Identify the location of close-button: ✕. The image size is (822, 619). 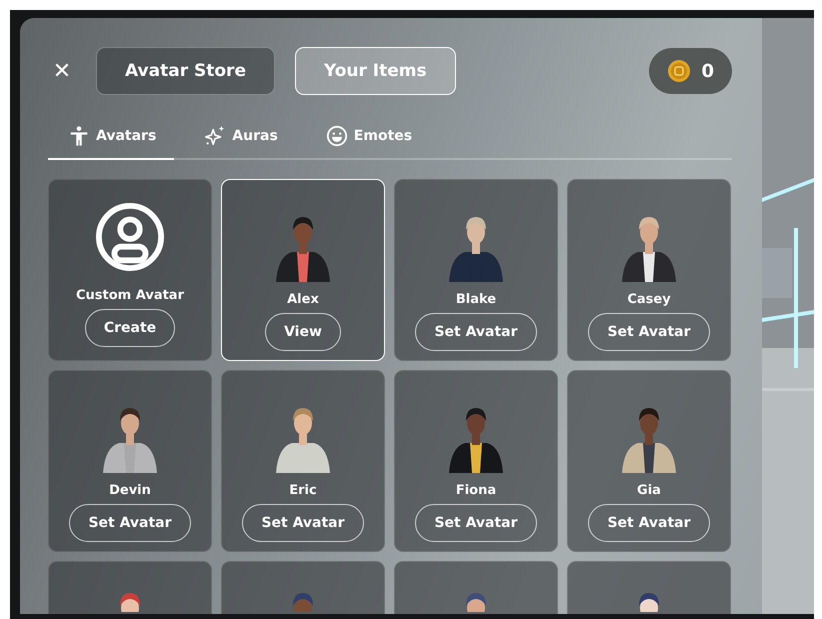
(62, 71).